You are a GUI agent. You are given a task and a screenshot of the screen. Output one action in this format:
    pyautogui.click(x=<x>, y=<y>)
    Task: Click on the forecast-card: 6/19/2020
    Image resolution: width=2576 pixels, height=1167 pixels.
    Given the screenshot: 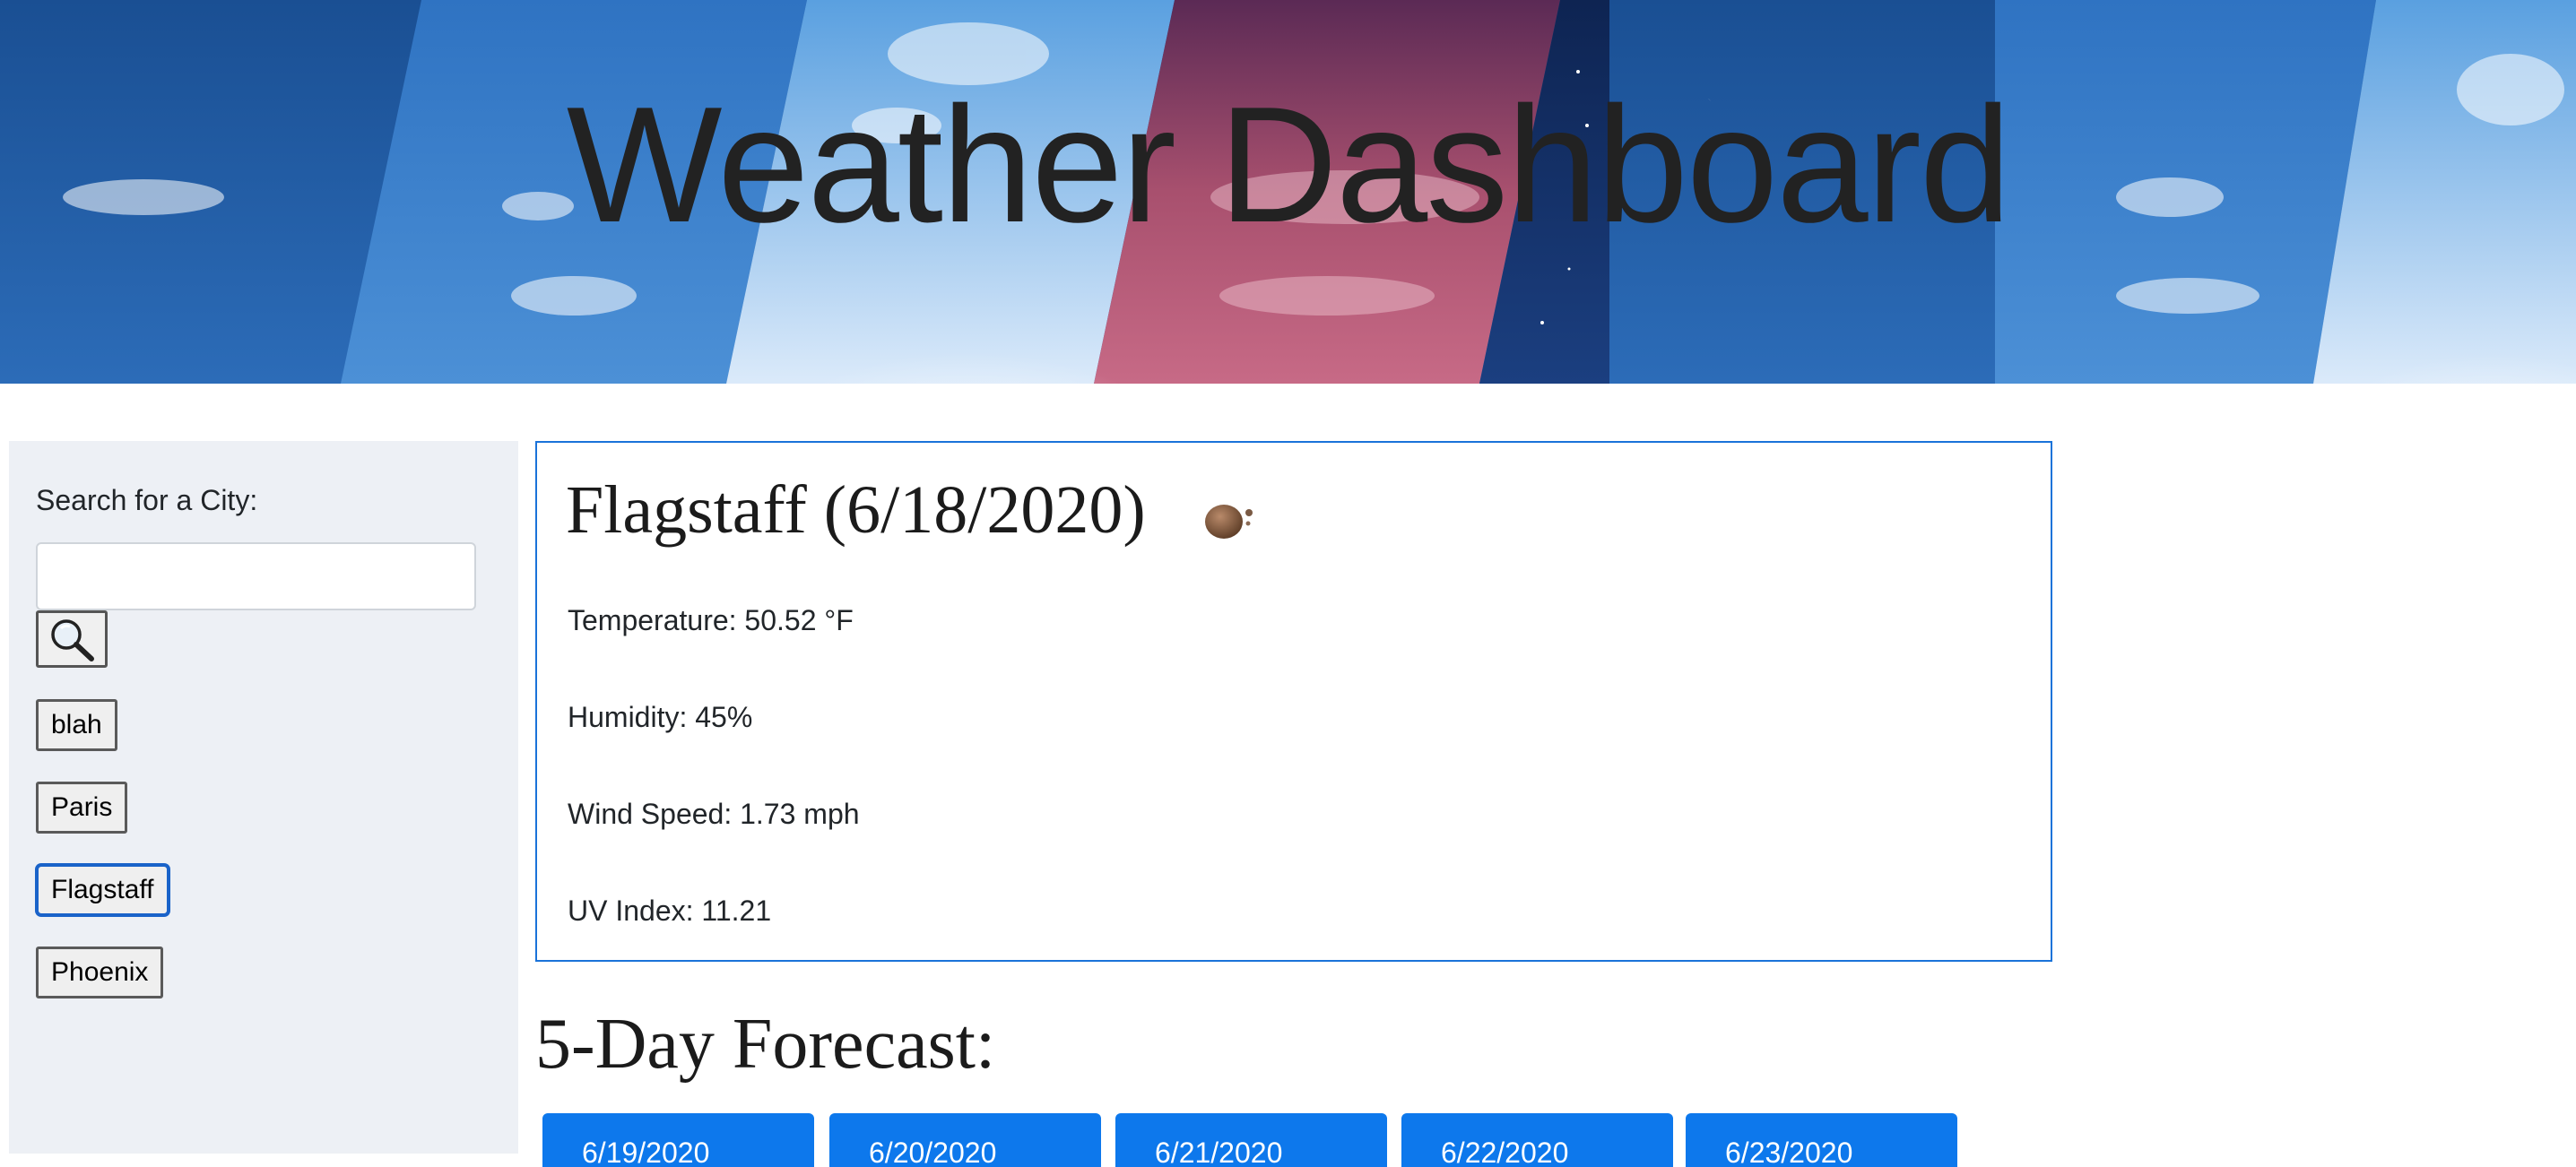 What is the action you would take?
    pyautogui.click(x=678, y=1140)
    